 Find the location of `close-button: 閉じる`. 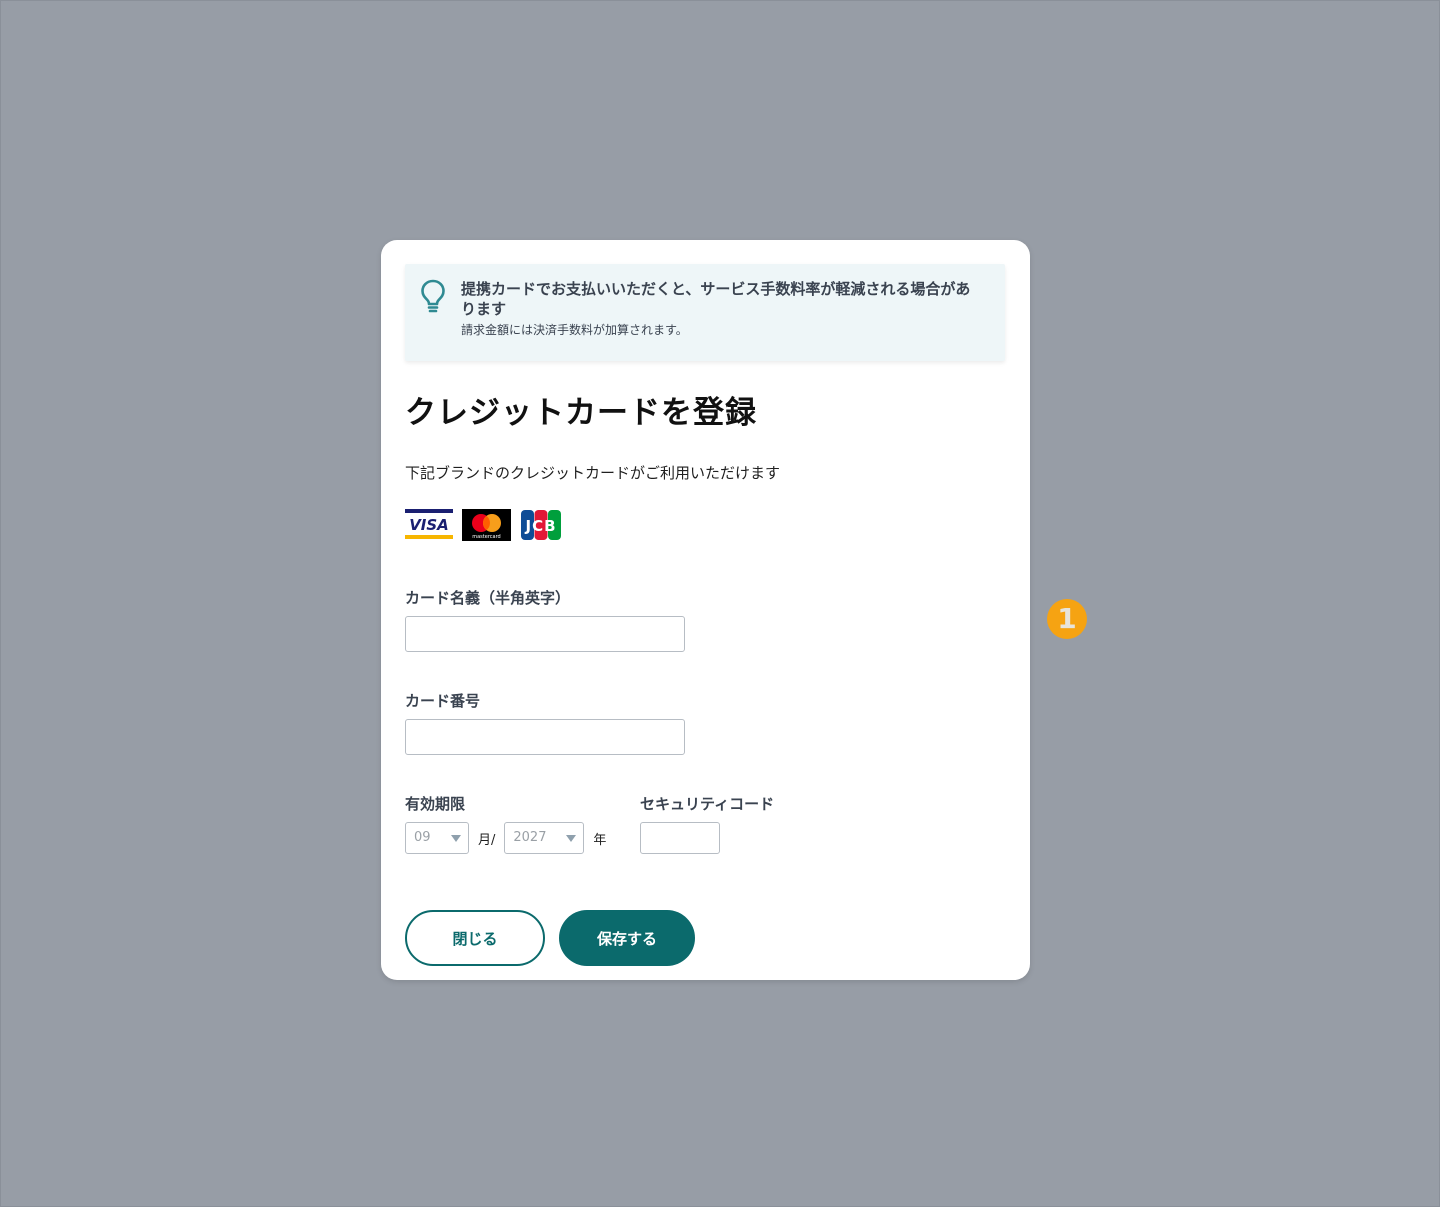

close-button: 閉じる is located at coordinates (475, 938).